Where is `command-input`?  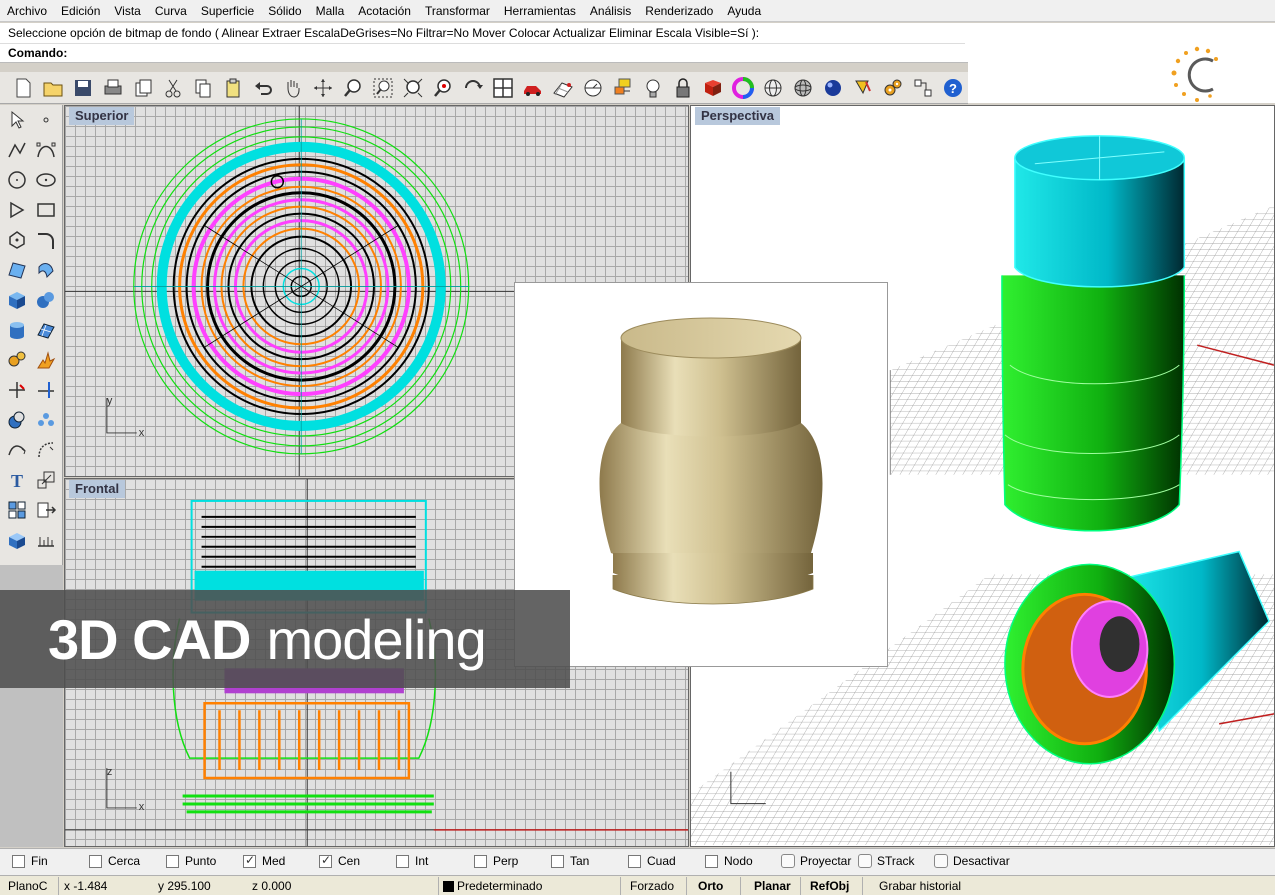 command-input is located at coordinates (510, 53).